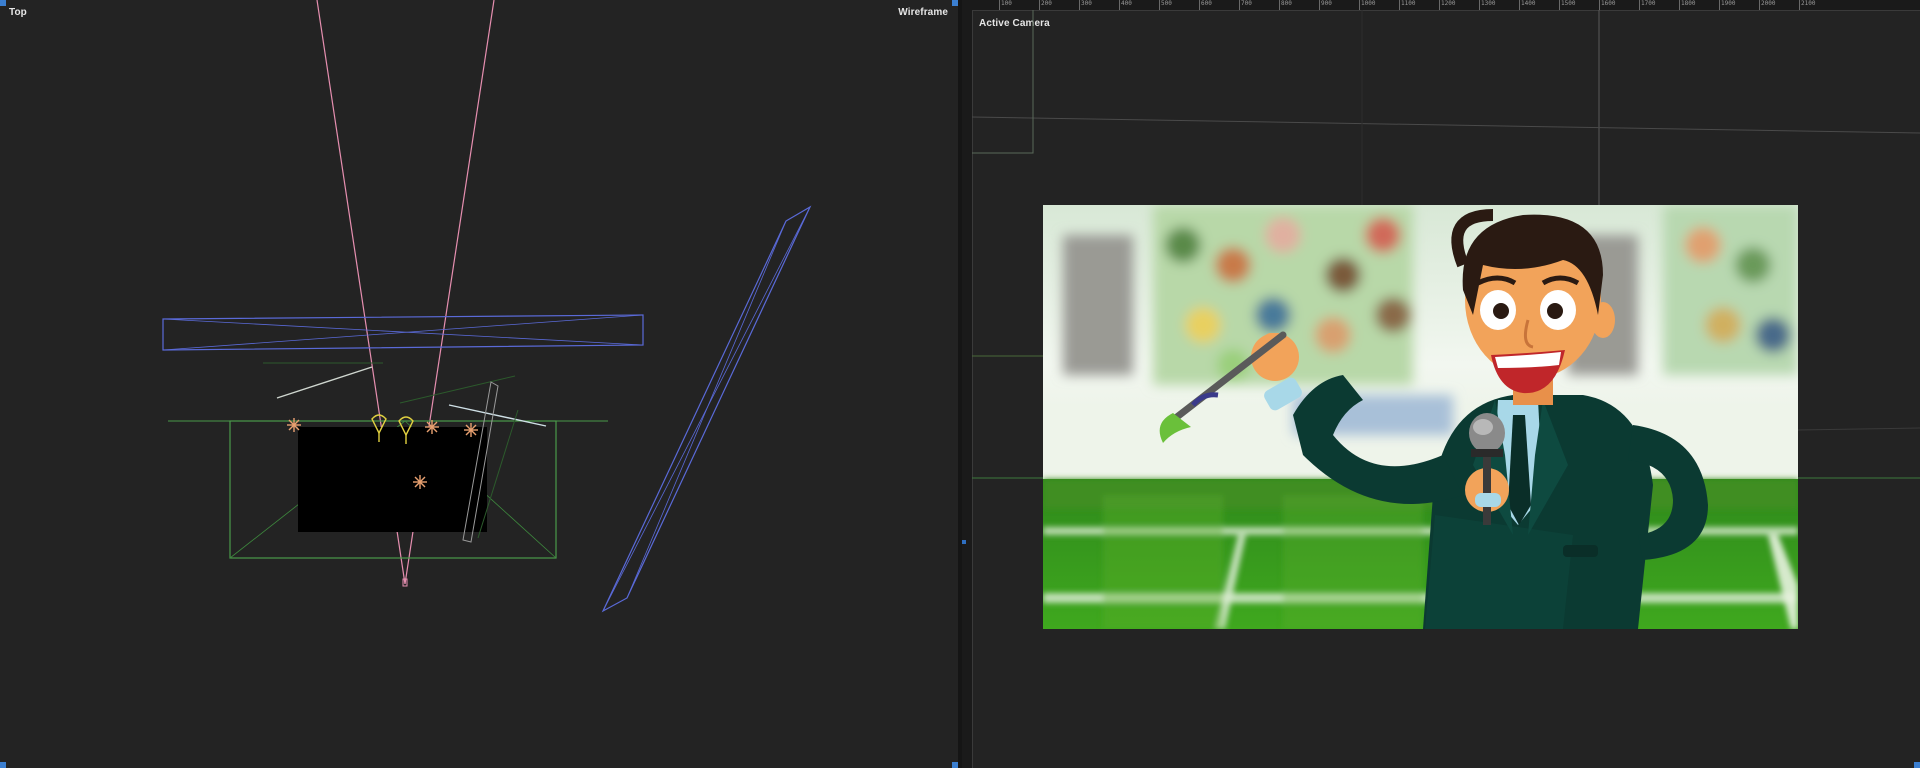  Describe the element at coordinates (964, 542) in the screenshot. I see `timeline-marker` at that location.